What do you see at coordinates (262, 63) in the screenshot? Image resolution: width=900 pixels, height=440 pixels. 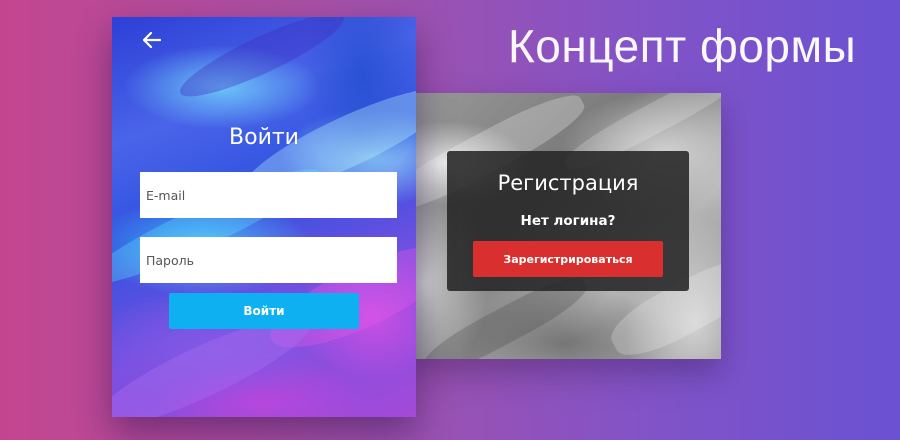 I see `background-texture` at bounding box center [262, 63].